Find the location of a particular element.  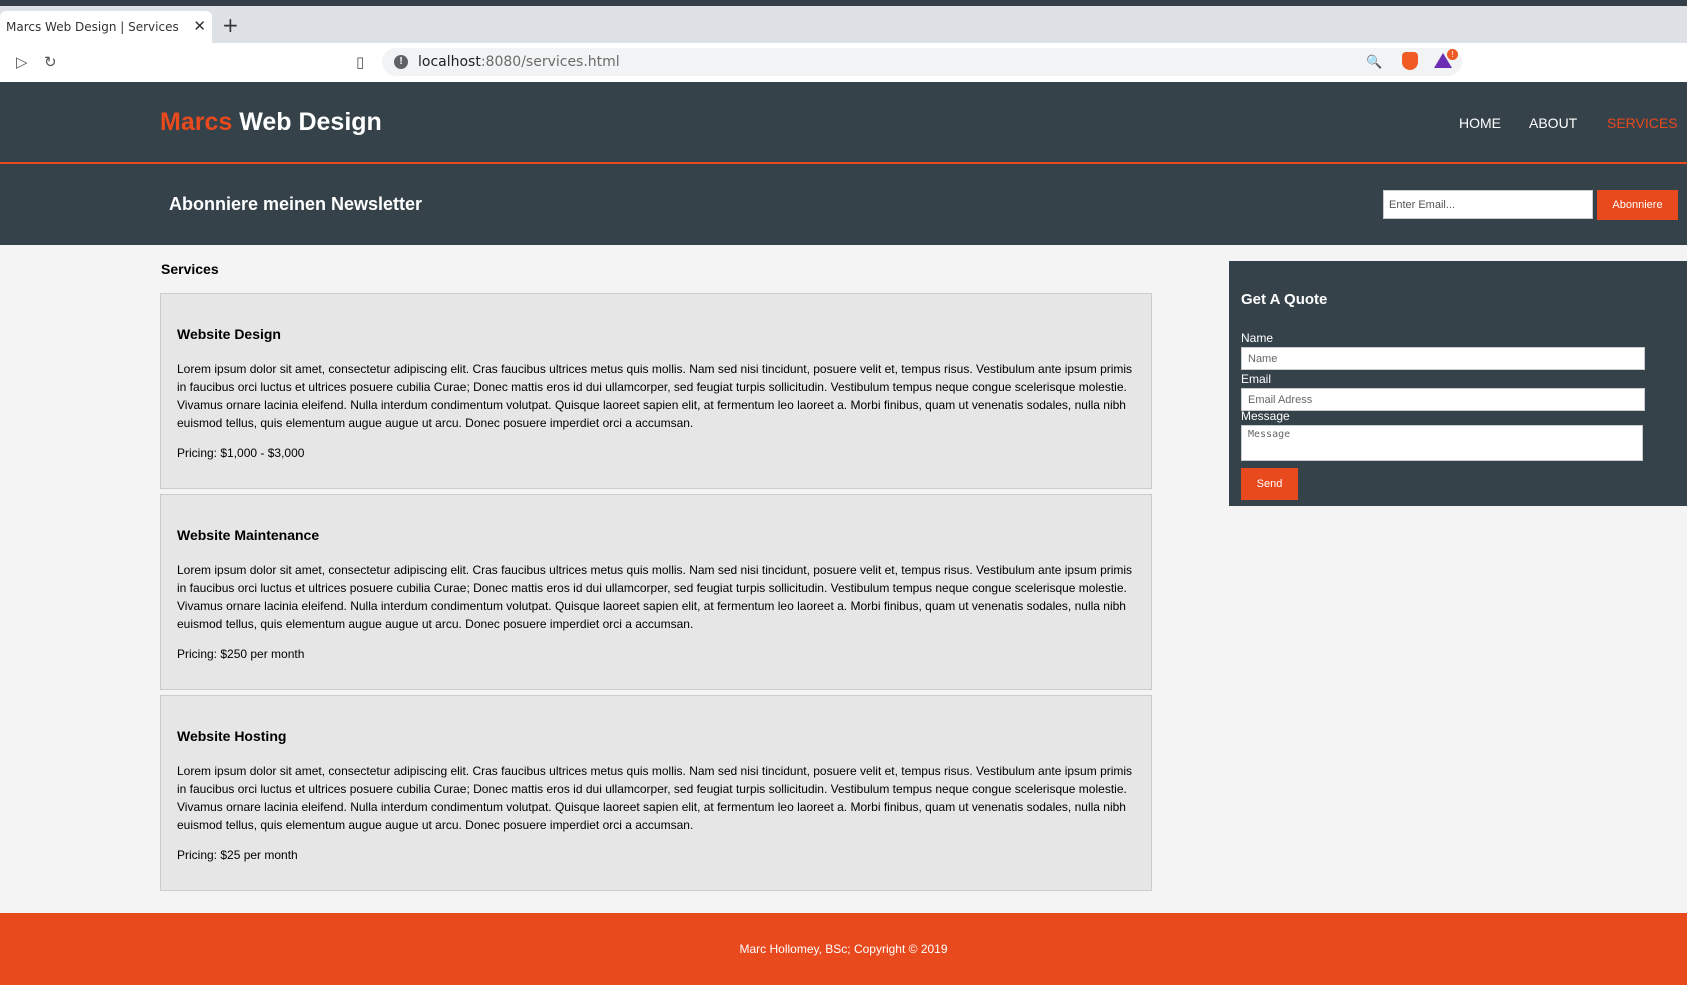

subscribe-button: Abonniere is located at coordinates (1637, 205).